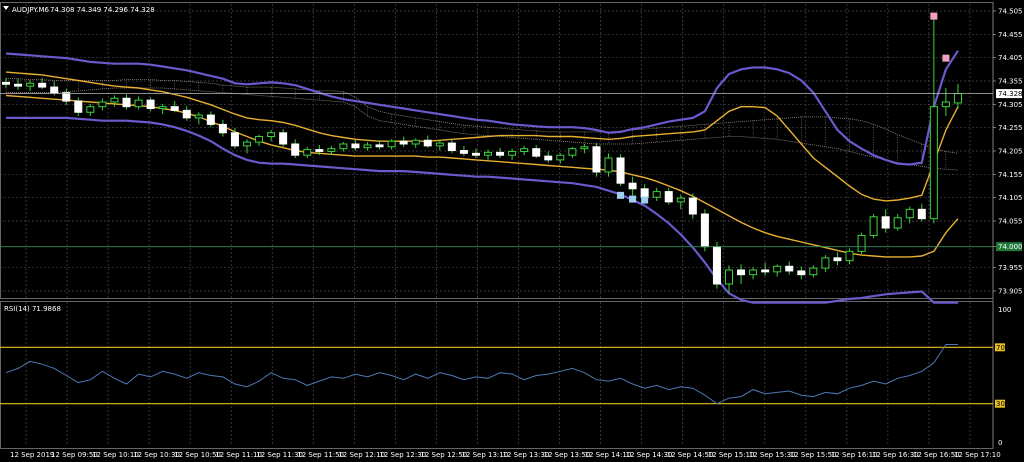 The height and width of the screenshot is (462, 1024). Describe the element at coordinates (772, 455) in the screenshot. I see `time-tick-label: 12 Sep 15:30` at that location.